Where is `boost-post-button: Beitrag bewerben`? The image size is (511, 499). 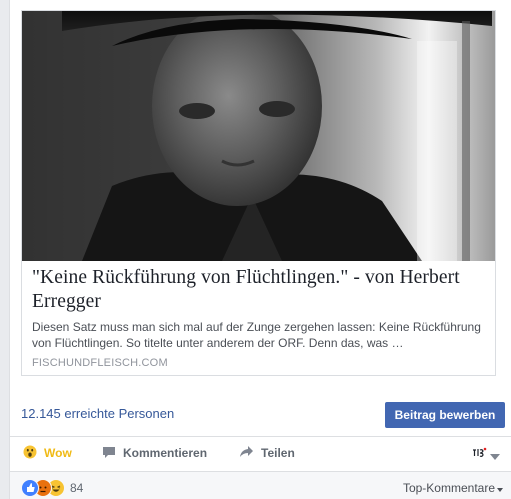
boost-post-button: Beitrag bewerben is located at coordinates (445, 415).